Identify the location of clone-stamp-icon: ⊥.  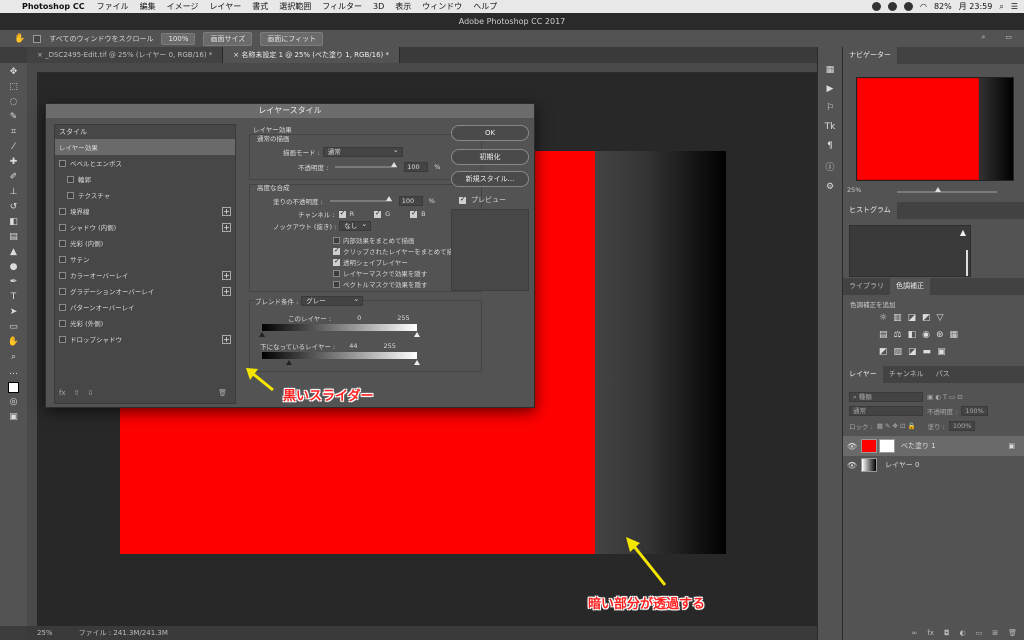
(14, 192).